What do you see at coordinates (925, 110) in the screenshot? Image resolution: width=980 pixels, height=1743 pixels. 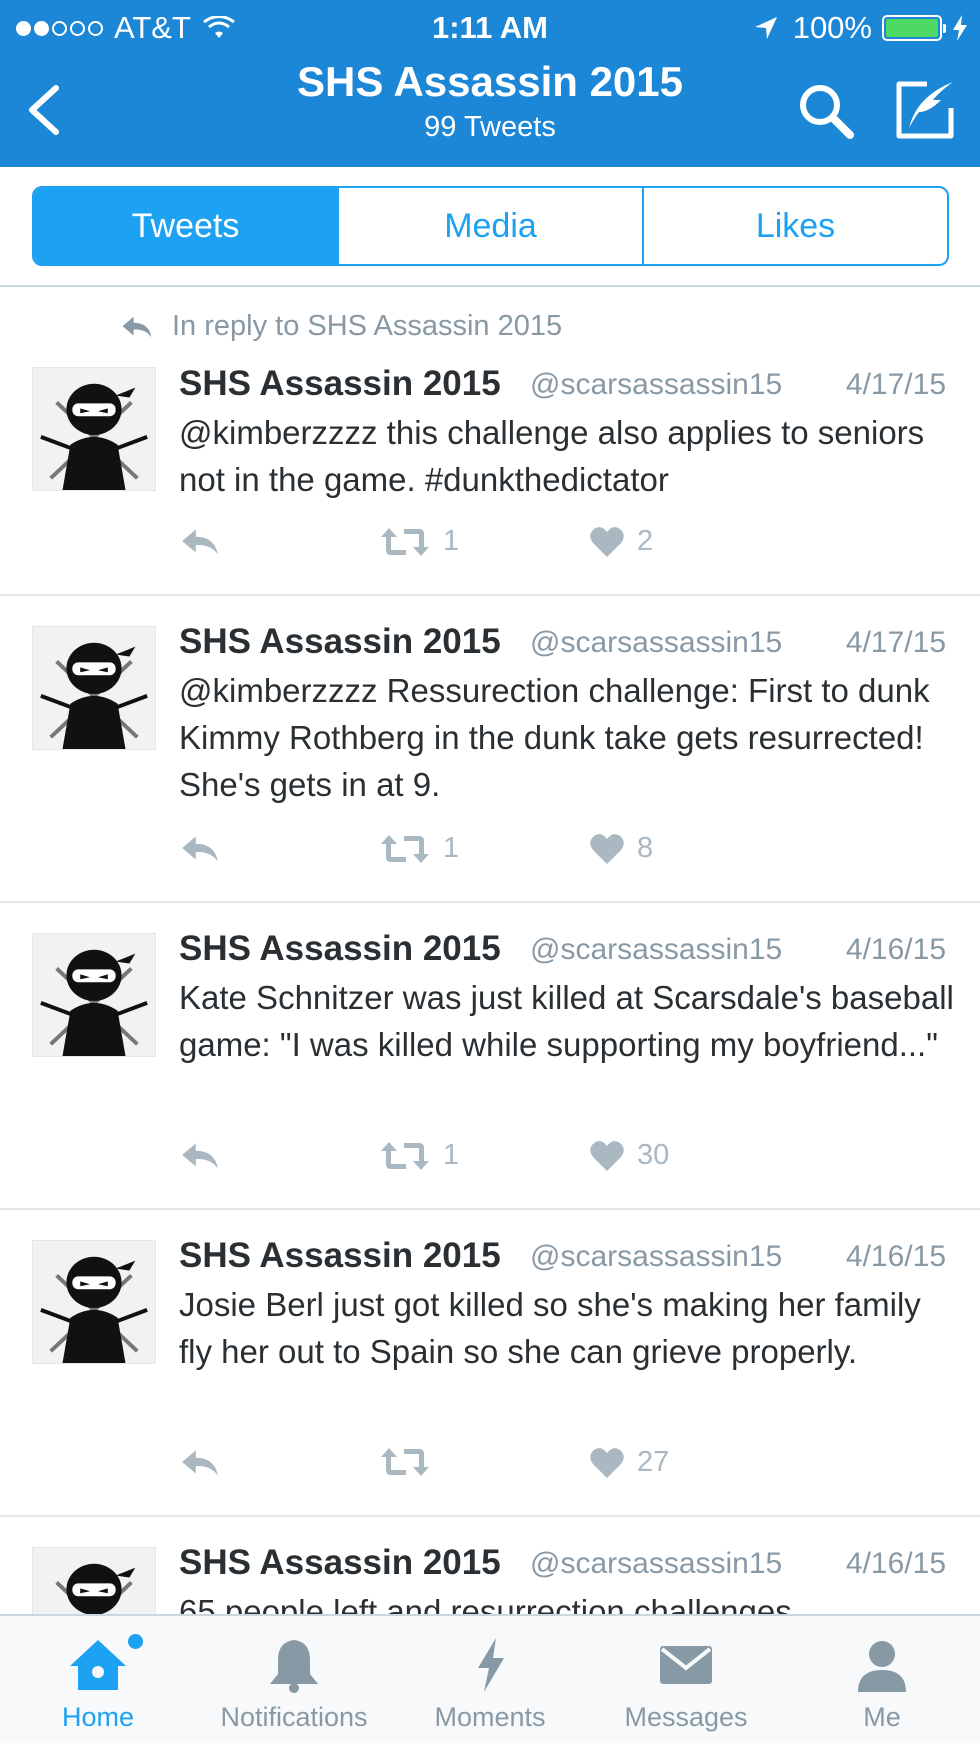 I see `compose-icon` at bounding box center [925, 110].